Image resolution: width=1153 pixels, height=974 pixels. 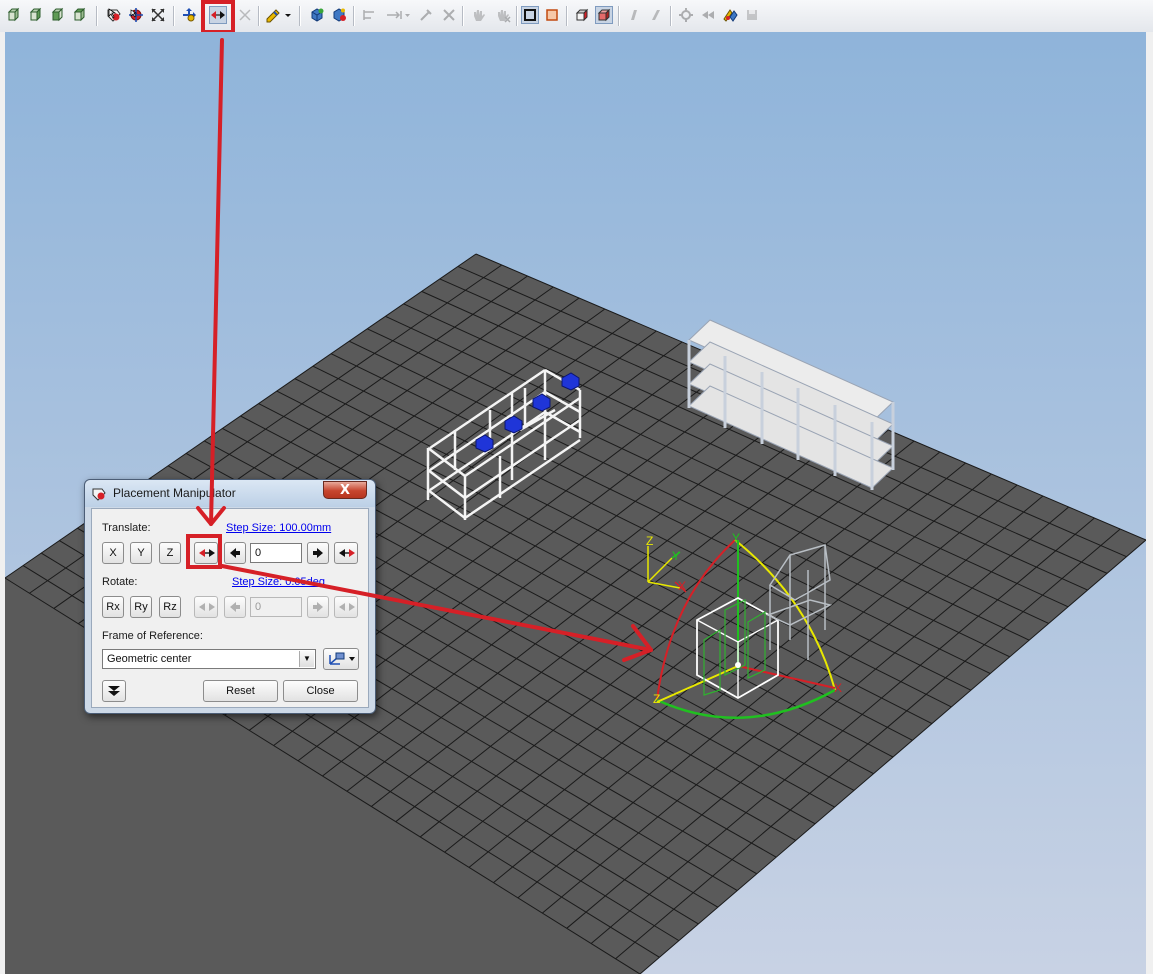 I want to click on main-toolbar, so click(x=576, y=16).